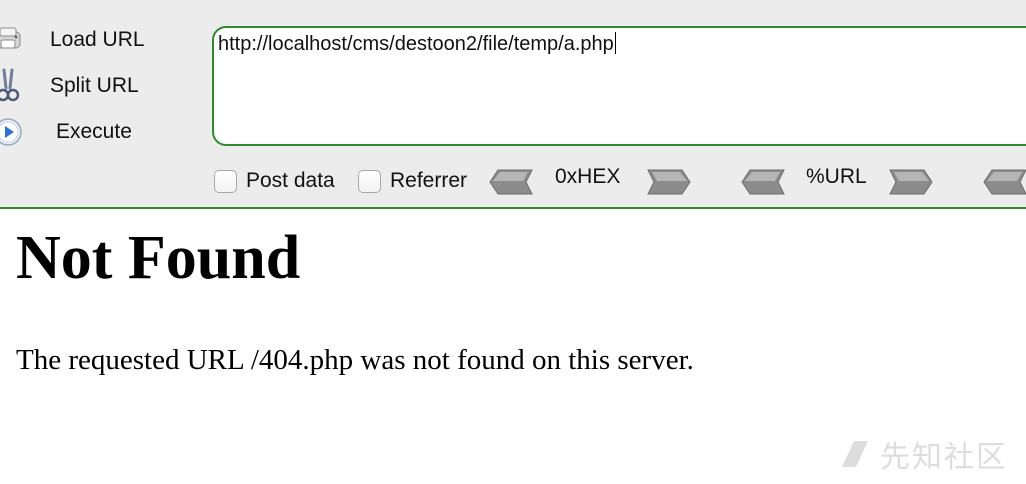 The height and width of the screenshot is (484, 1026). I want to click on url-decode-left-arrow-icon, so click(764, 182).